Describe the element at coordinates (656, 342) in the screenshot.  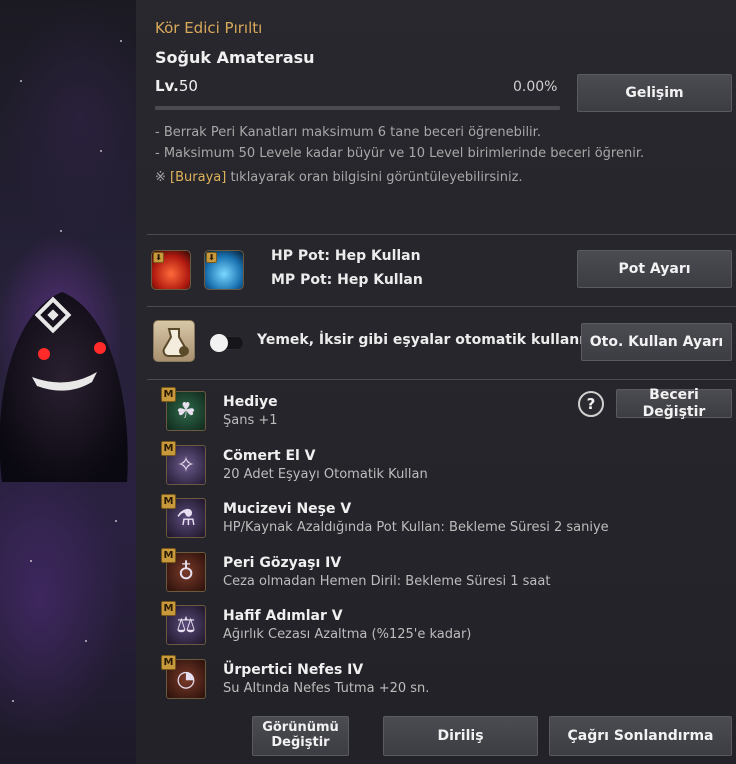
I see `auto-use-settings-button: Oto. Kullan Ayarı` at that location.